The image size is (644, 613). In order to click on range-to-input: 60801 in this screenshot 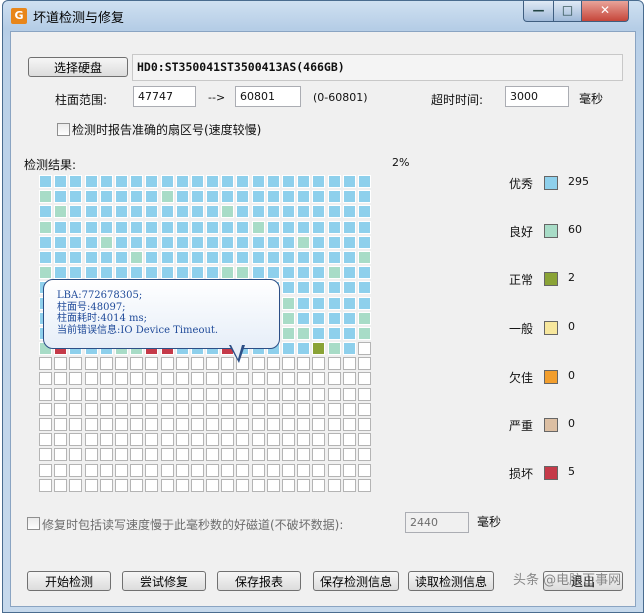, I will do `click(268, 96)`.